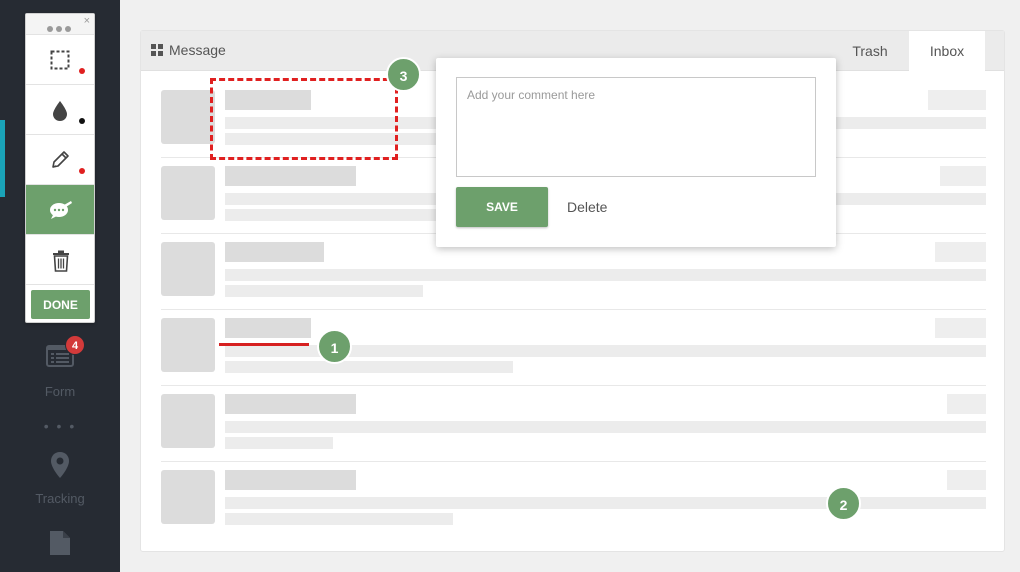 The width and height of the screenshot is (1020, 572). I want to click on annotation-marker-1: 1, so click(334, 346).